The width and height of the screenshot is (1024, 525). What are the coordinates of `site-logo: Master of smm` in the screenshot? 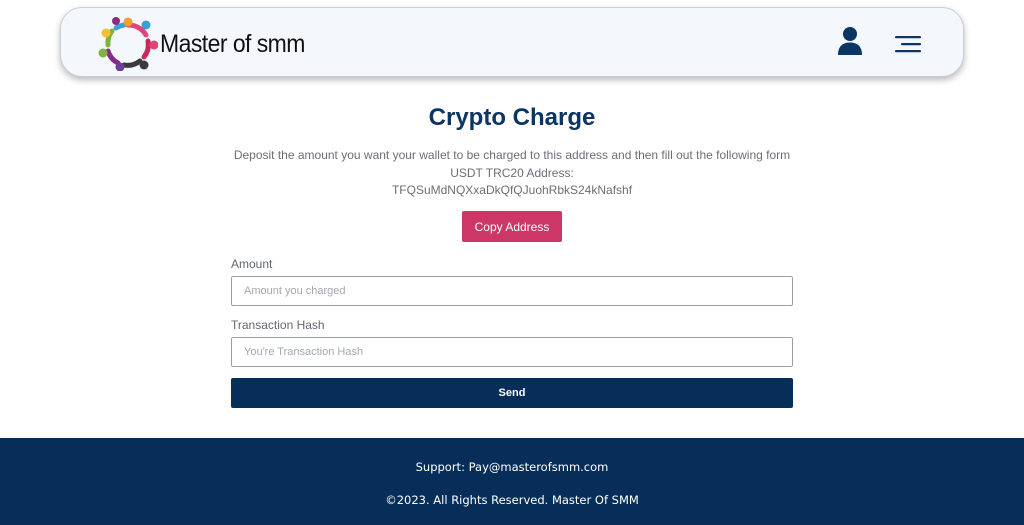 It's located at (208, 44).